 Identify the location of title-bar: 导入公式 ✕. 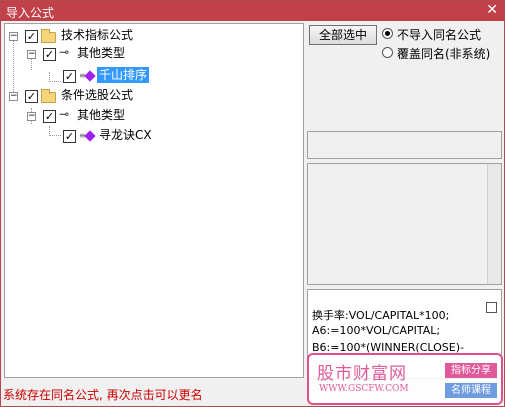
(252, 11).